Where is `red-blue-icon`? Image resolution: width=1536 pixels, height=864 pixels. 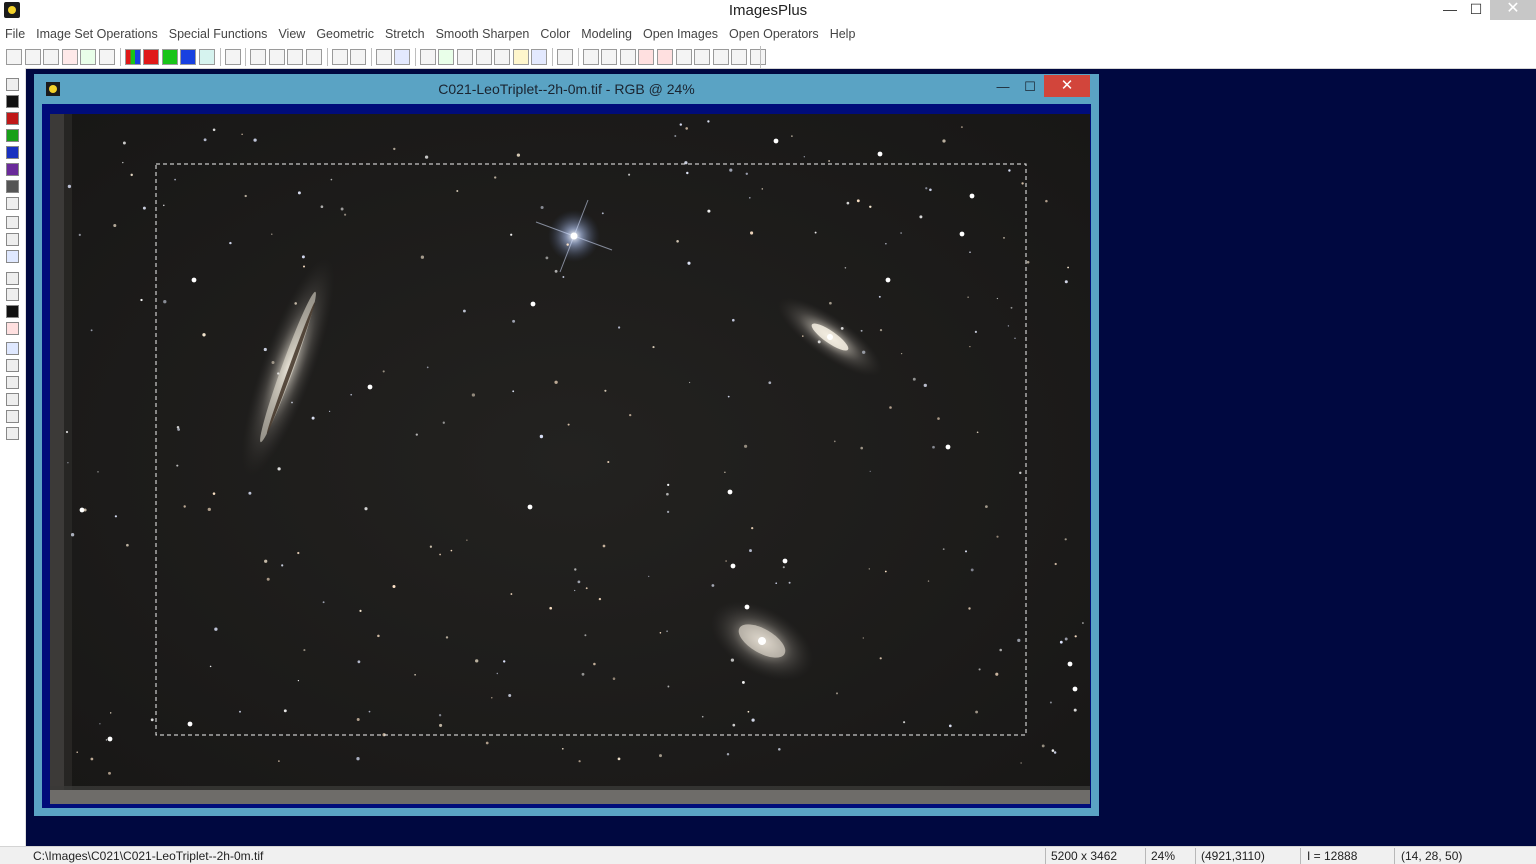
red-blue-icon is located at coordinates (12, 169).